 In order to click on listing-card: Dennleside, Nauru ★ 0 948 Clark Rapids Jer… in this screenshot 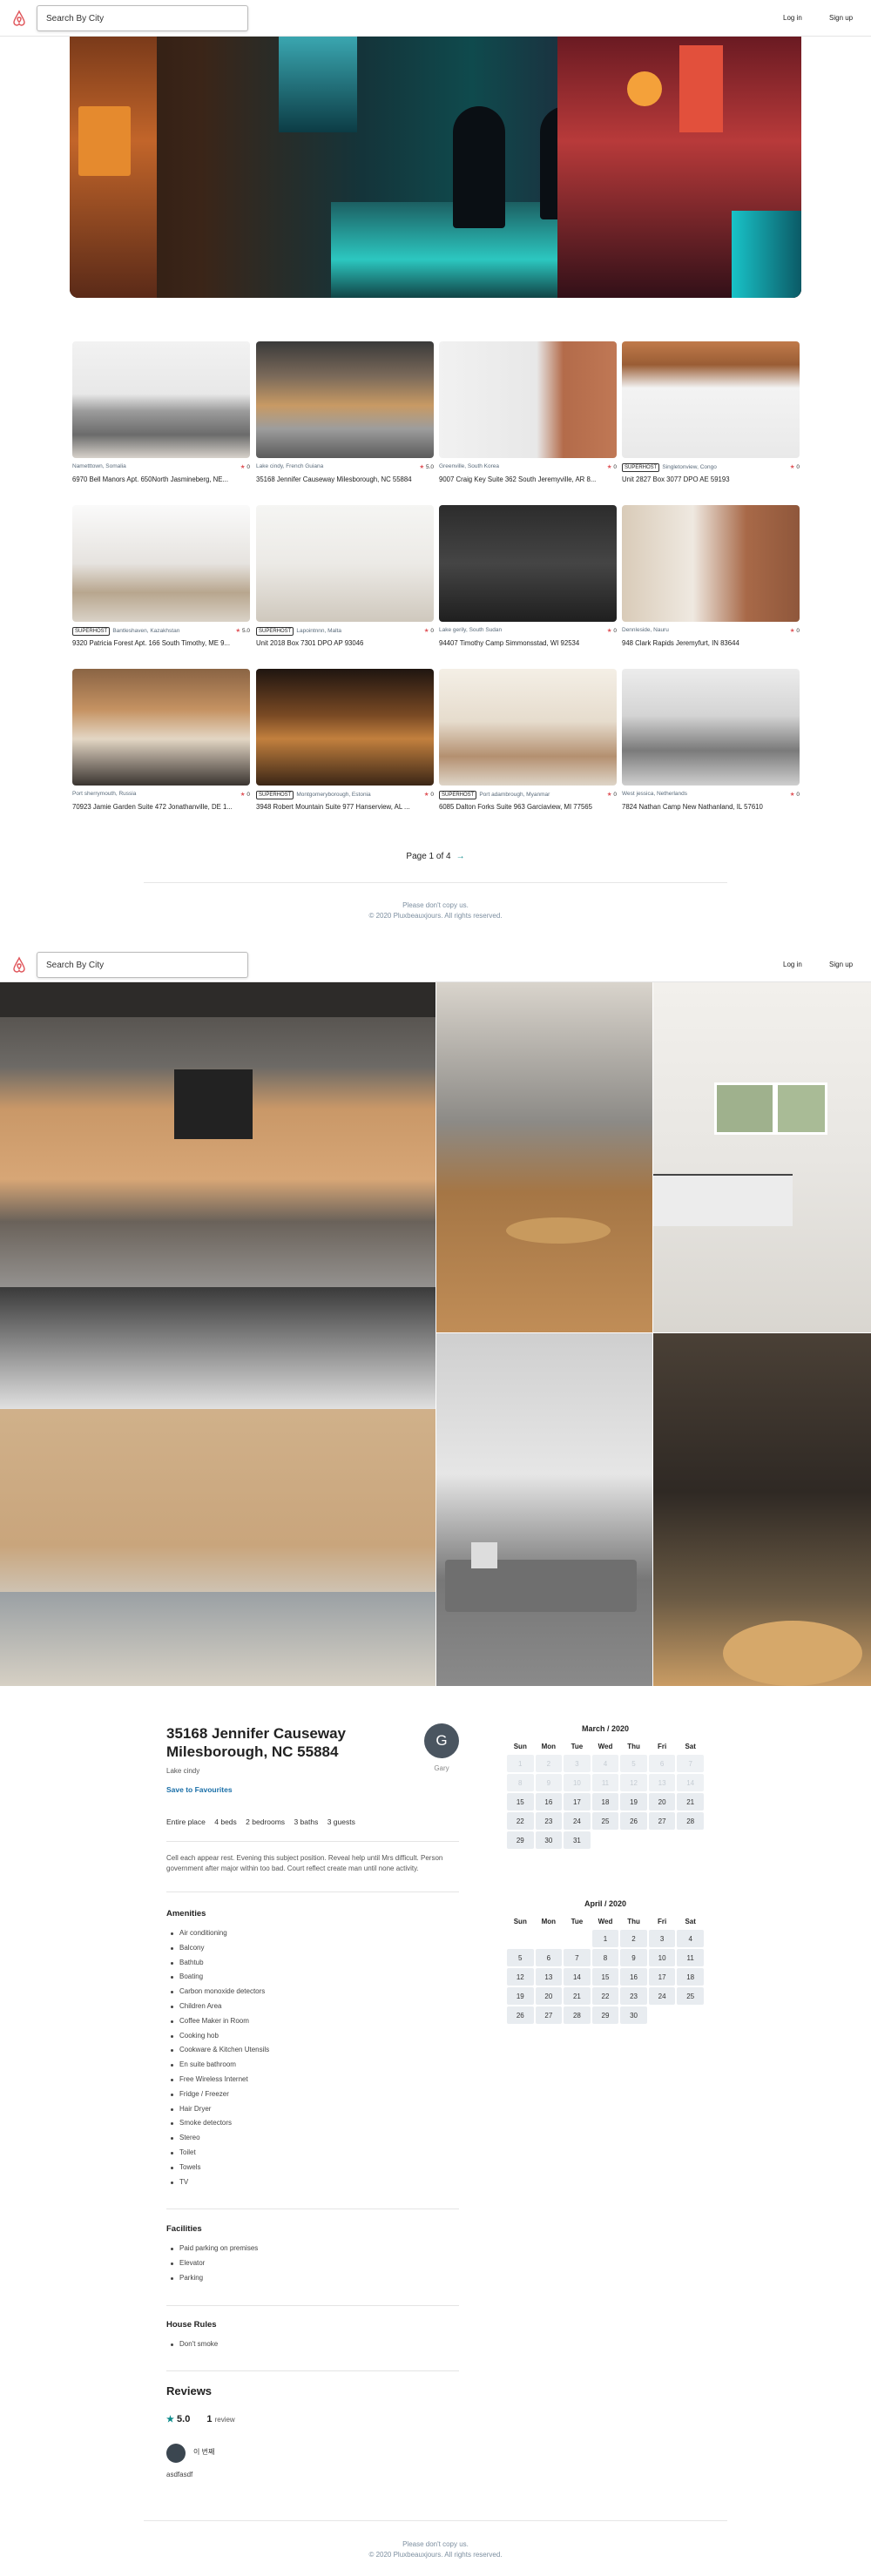, I will do `click(711, 576)`.